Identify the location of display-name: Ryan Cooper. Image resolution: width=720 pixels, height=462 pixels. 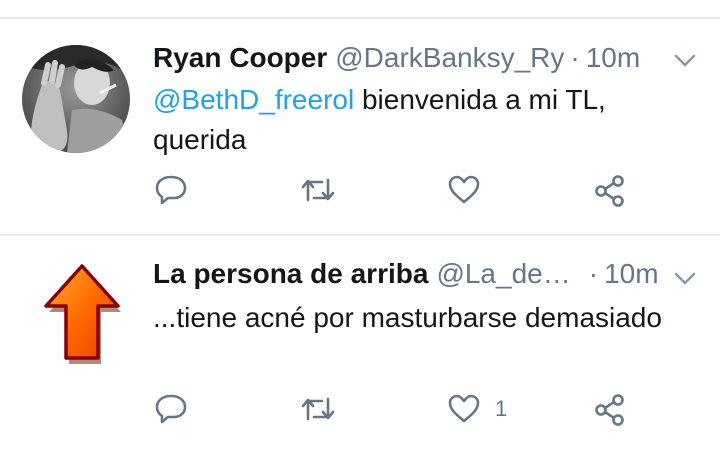
(240, 58).